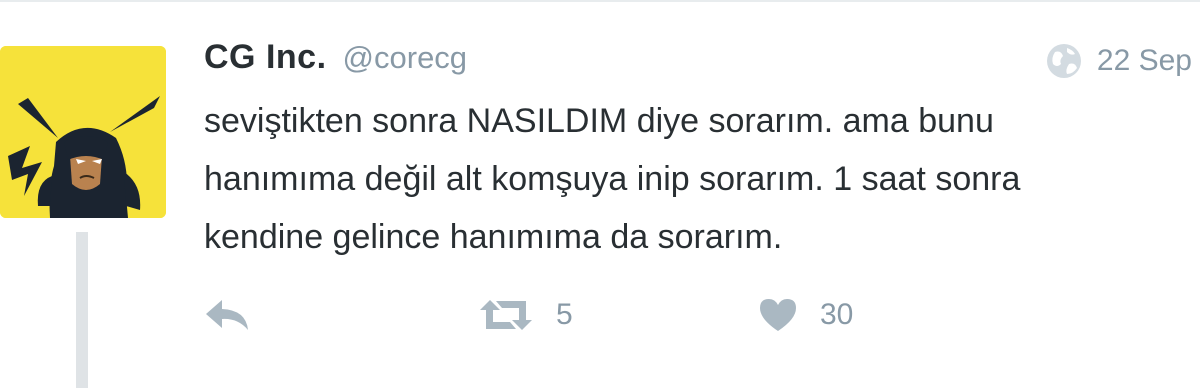 The width and height of the screenshot is (1200, 388). What do you see at coordinates (265, 57) in the screenshot?
I see `author-name: CG Inc.` at bounding box center [265, 57].